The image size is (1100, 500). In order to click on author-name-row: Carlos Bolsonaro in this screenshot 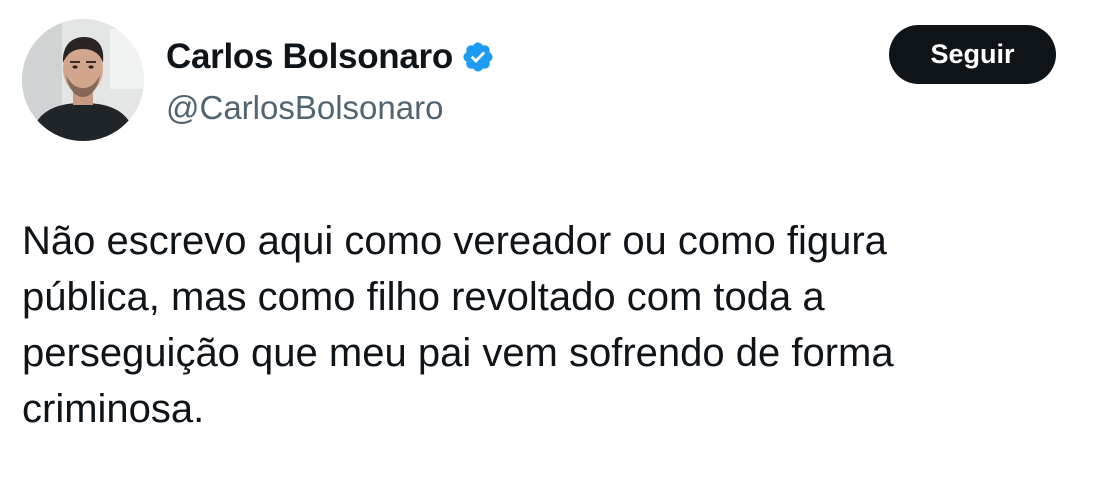, I will do `click(330, 57)`.